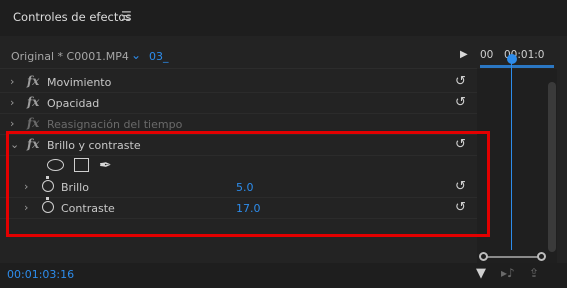 The image size is (567, 288). I want to click on property-row-brillo: › Brillo 5.0 ↺, so click(238, 187).